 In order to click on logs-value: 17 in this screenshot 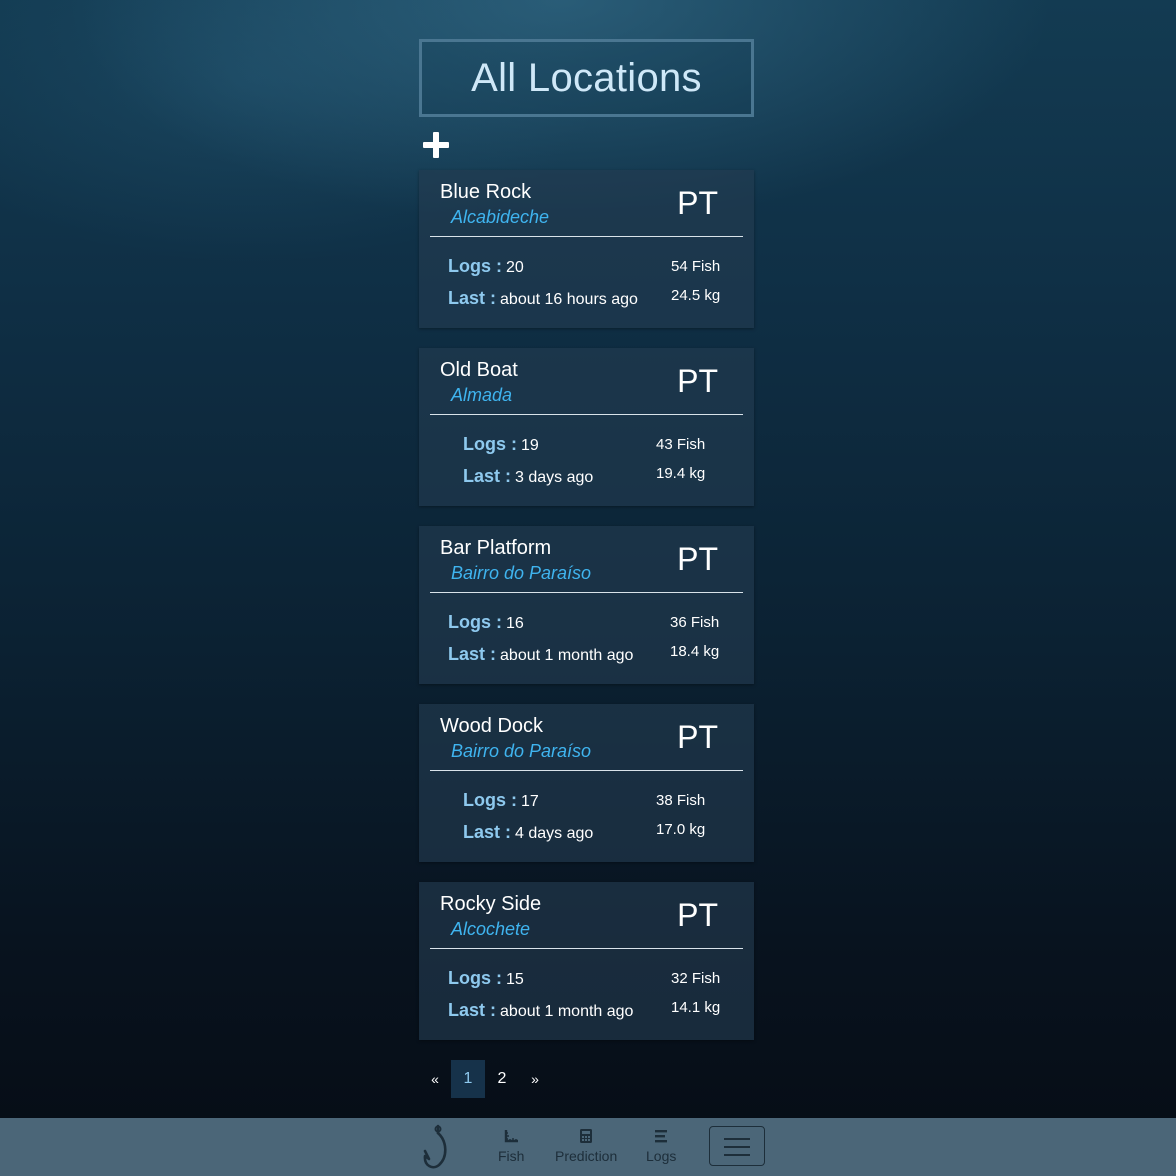, I will do `click(530, 801)`.